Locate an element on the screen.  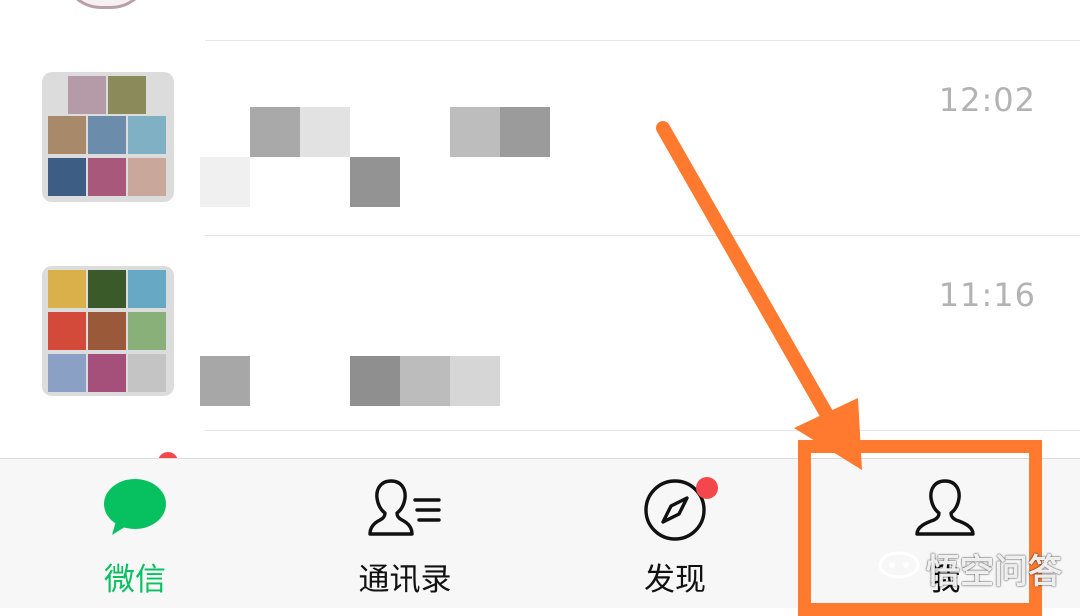
tab-contacts: 通讯录 is located at coordinates (405, 533).